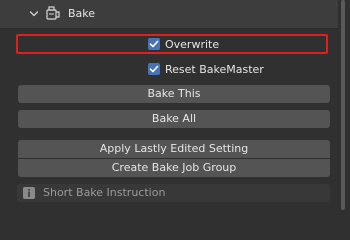  I want to click on bake-all-button: Bake All, so click(174, 119).